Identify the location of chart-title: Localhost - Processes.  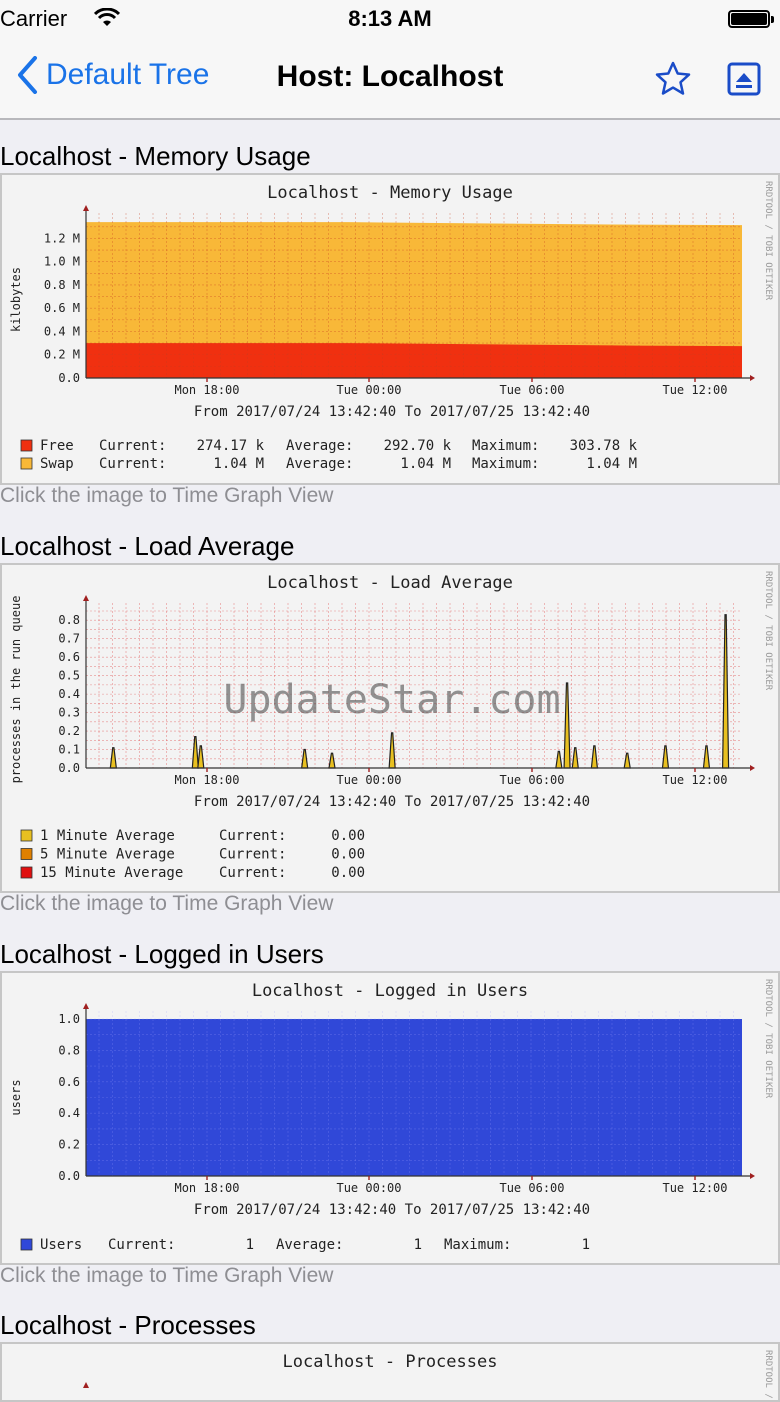
(390, 1362).